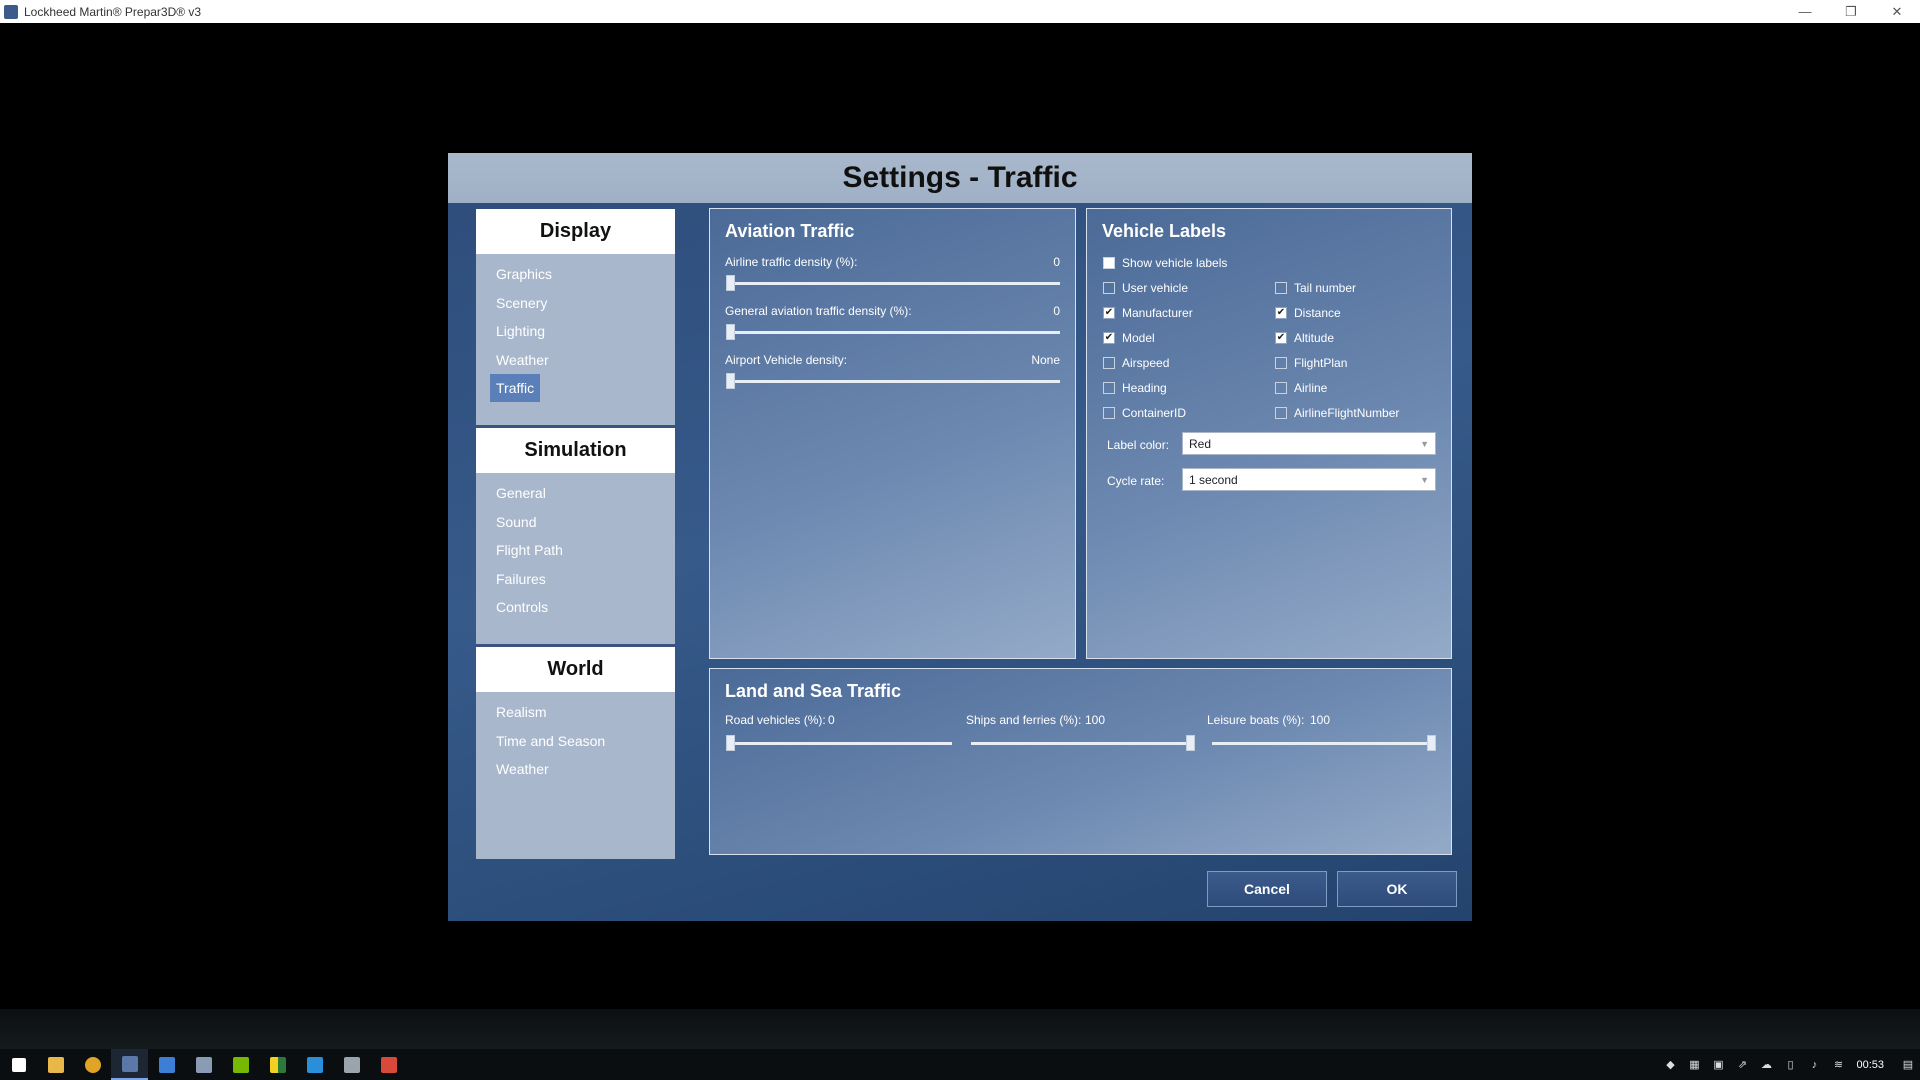 Image resolution: width=1920 pixels, height=1080 pixels. What do you see at coordinates (521, 303) in the screenshot?
I see `nav-item-scenery: Scenery` at bounding box center [521, 303].